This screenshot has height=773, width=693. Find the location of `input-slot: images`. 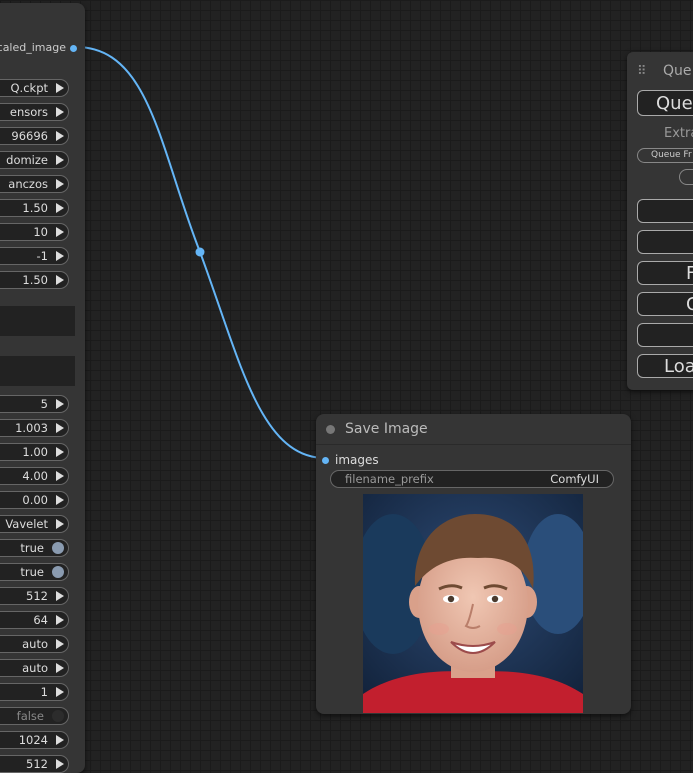

input-slot: images is located at coordinates (350, 460).